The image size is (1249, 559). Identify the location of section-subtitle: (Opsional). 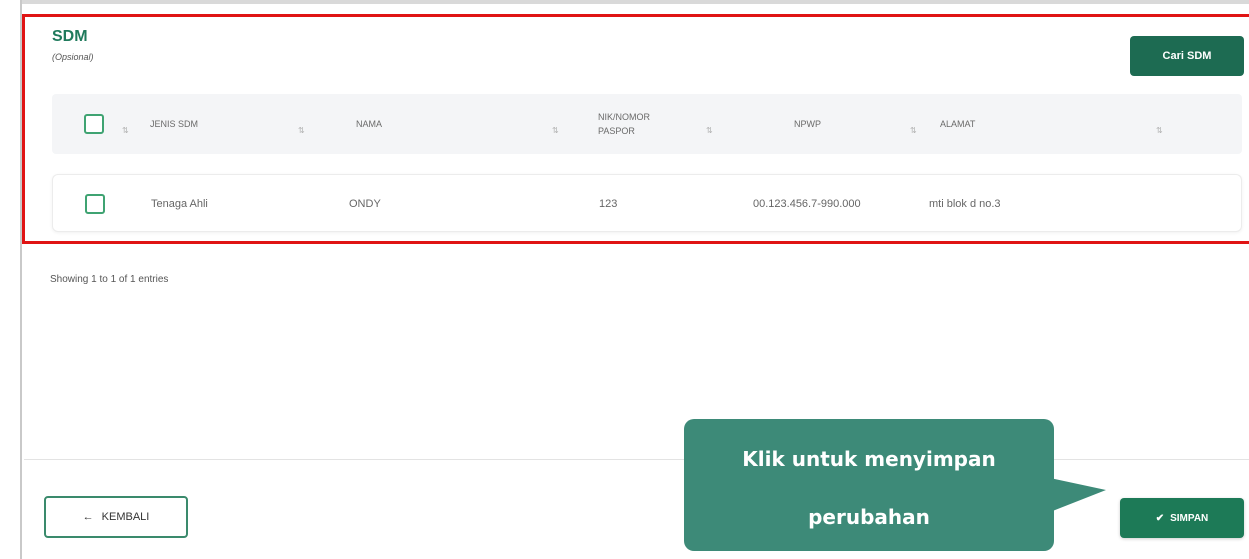
(73, 57).